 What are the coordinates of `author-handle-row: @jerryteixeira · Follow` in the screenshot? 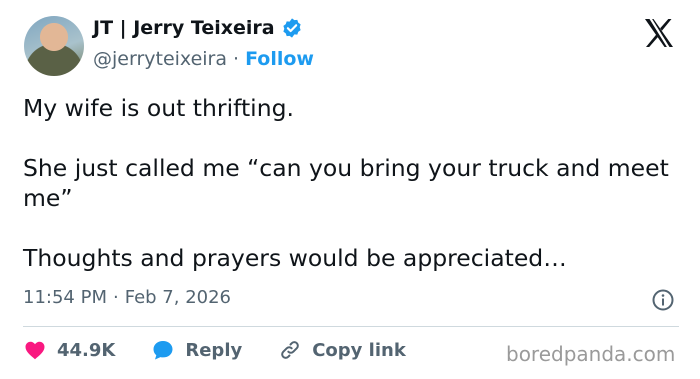 It's located at (203, 59).